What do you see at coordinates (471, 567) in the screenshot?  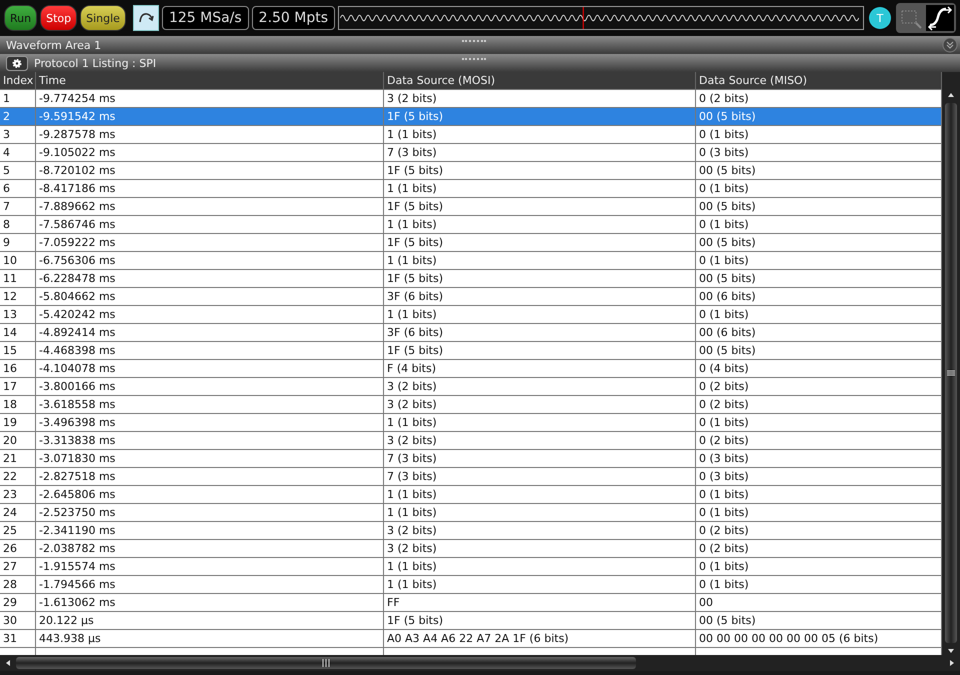 I see `listing-row: 27 -1.915574 ms 1 (1 bits) 0 (1 bits)` at bounding box center [471, 567].